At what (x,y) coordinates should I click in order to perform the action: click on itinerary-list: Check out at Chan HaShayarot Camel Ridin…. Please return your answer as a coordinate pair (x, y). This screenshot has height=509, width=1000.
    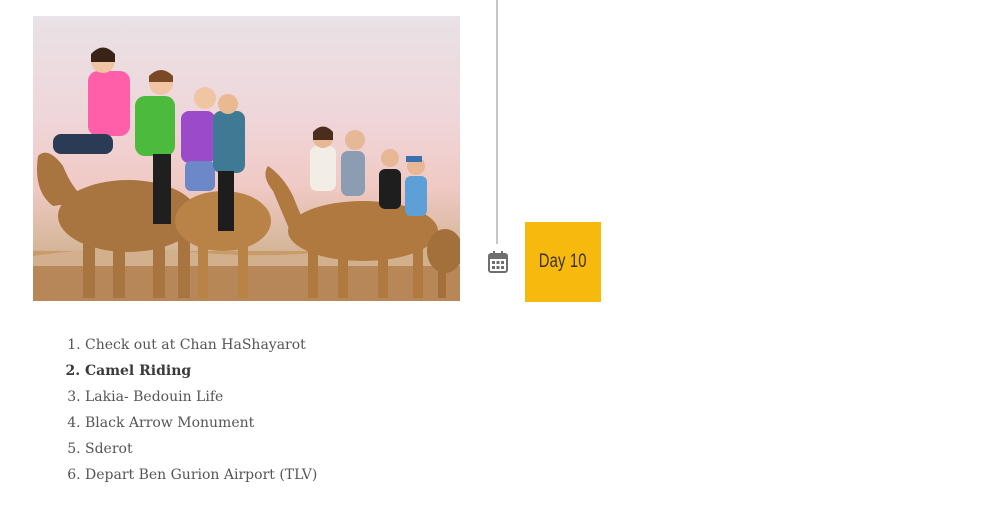
    Looking at the image, I should click on (175, 410).